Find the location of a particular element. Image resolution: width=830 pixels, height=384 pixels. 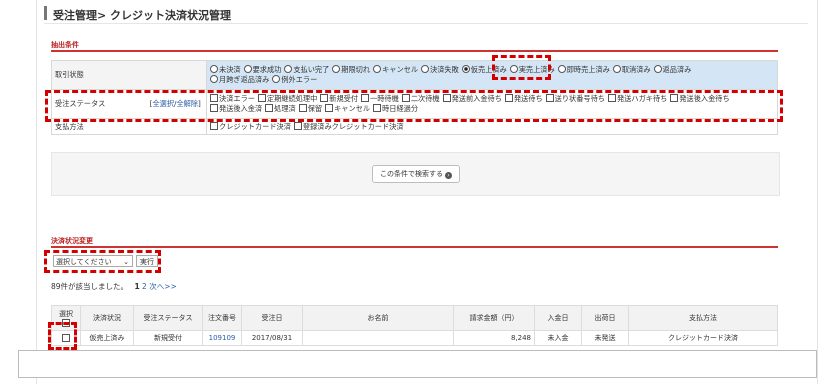

header-select-label: 選択 is located at coordinates (66, 313).